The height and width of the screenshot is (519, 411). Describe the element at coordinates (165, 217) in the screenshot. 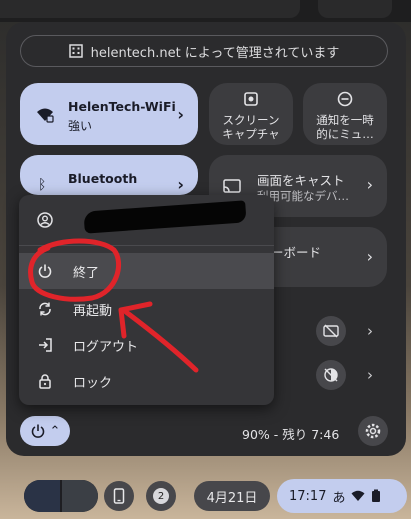

I see `redacted-account-email` at that location.